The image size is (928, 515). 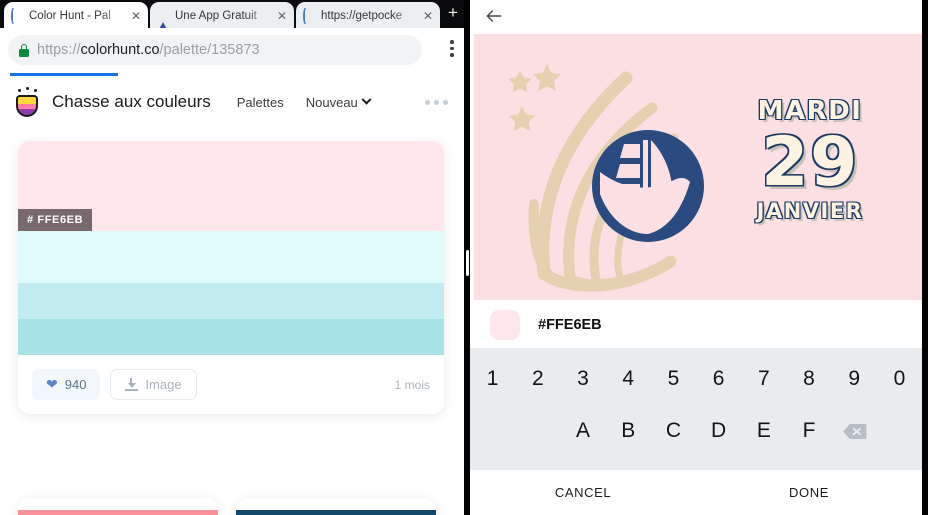 I want to click on download-image-button: Image, so click(x=153, y=384).